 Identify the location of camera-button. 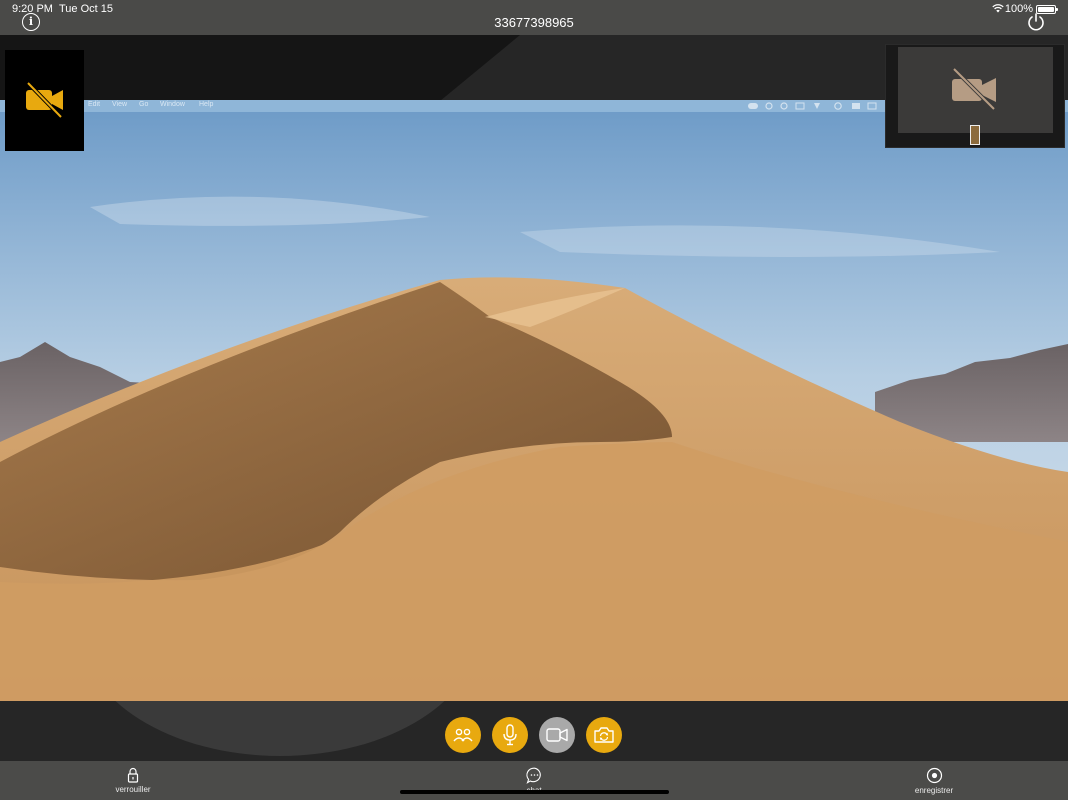
(557, 735).